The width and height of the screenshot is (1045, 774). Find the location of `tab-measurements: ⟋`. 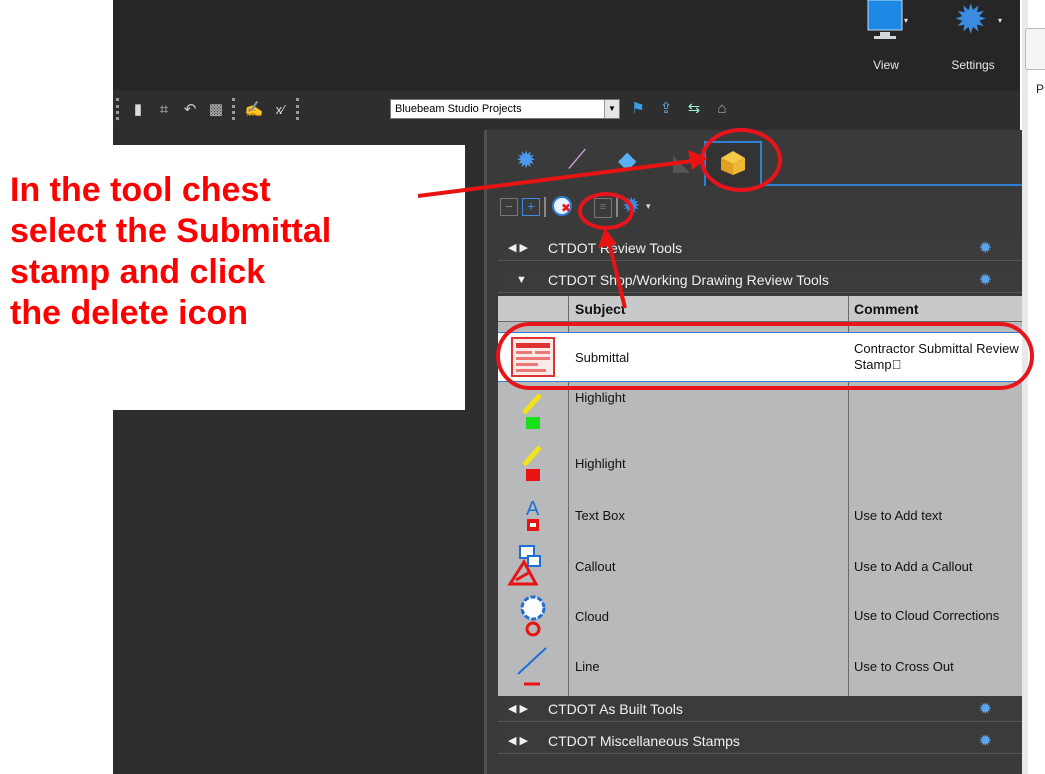

tab-measurements: ⟋ is located at coordinates (577, 160).